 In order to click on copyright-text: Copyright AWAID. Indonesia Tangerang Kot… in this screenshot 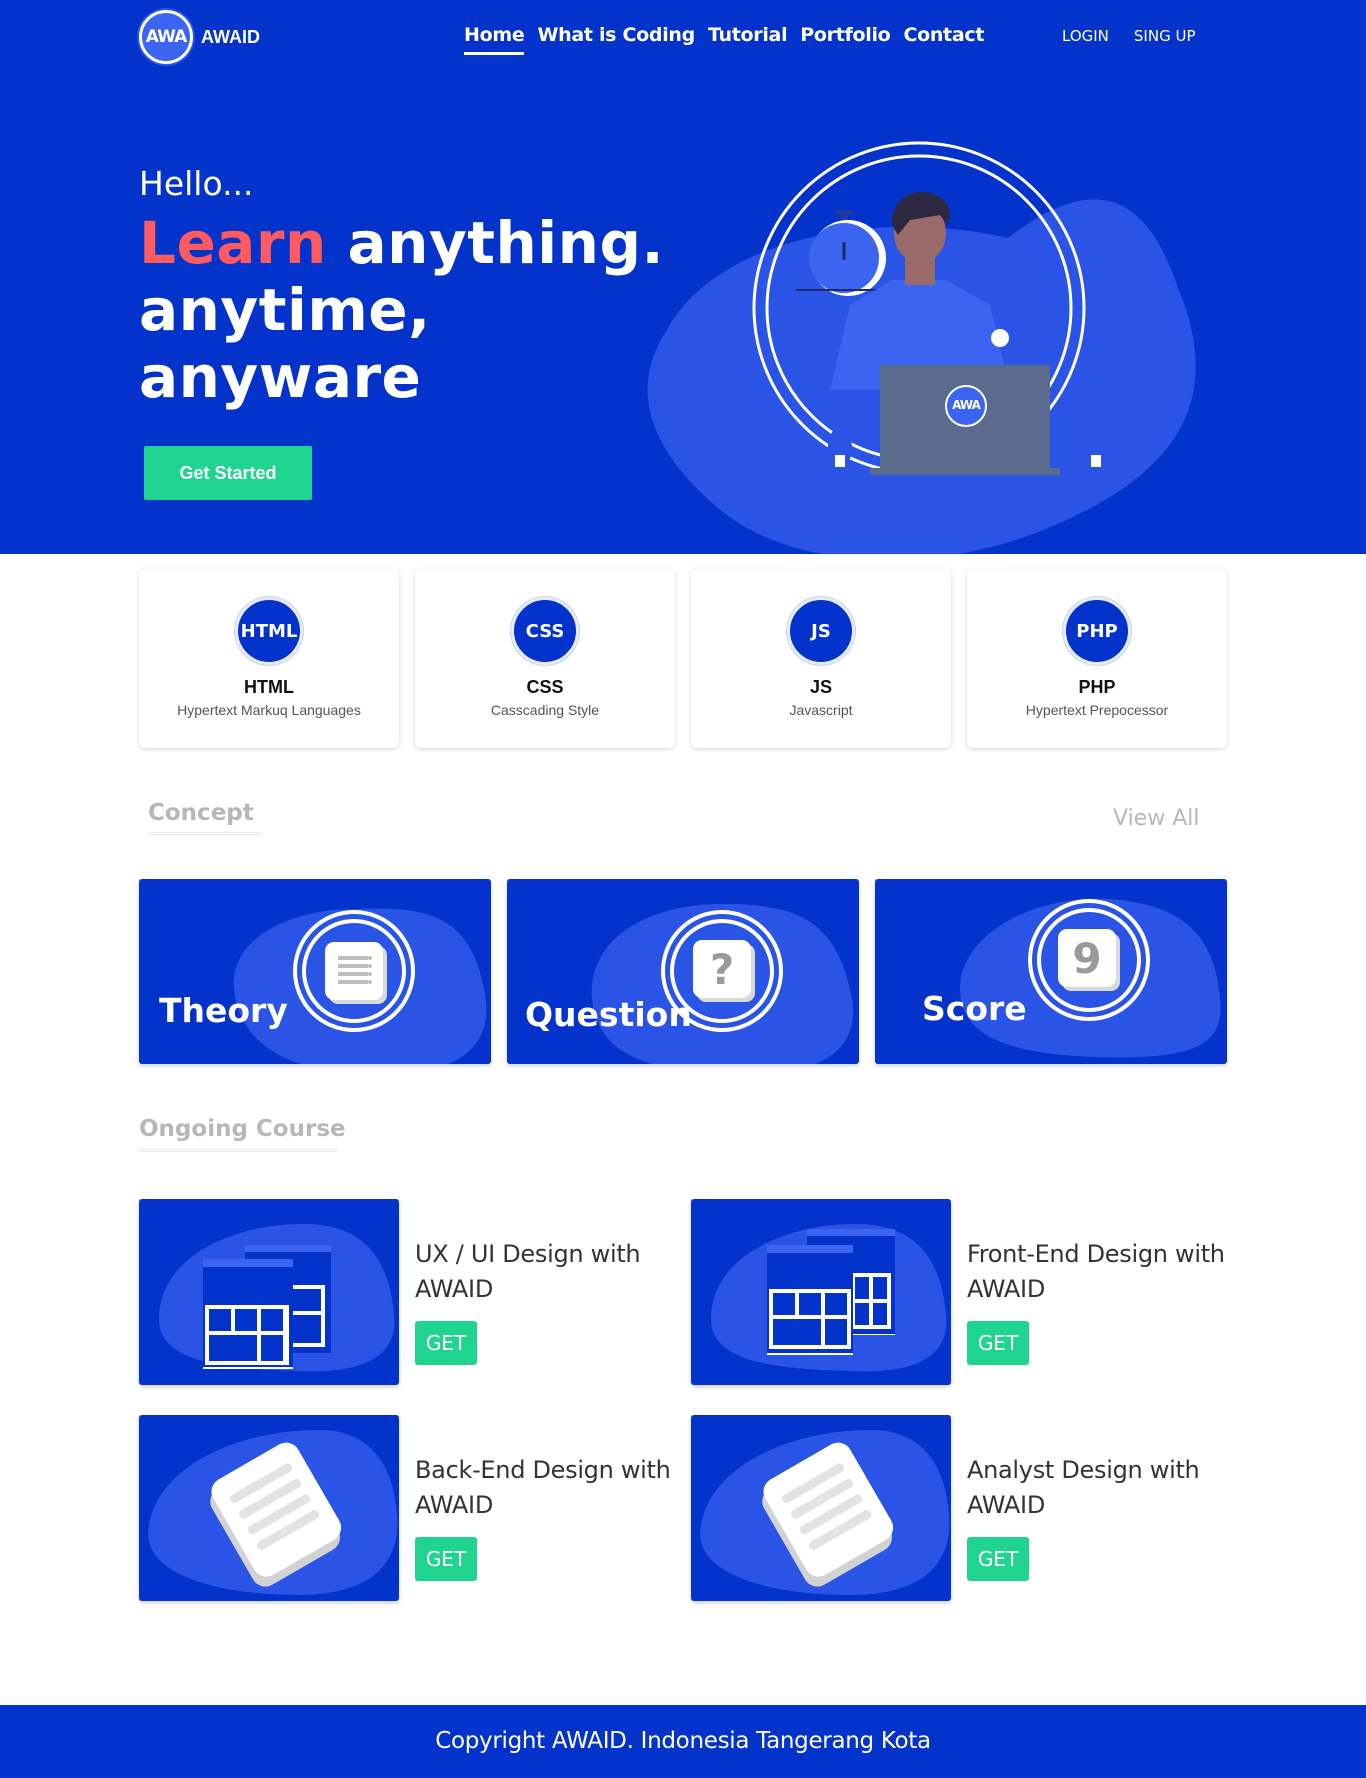, I will do `click(683, 1741)`.